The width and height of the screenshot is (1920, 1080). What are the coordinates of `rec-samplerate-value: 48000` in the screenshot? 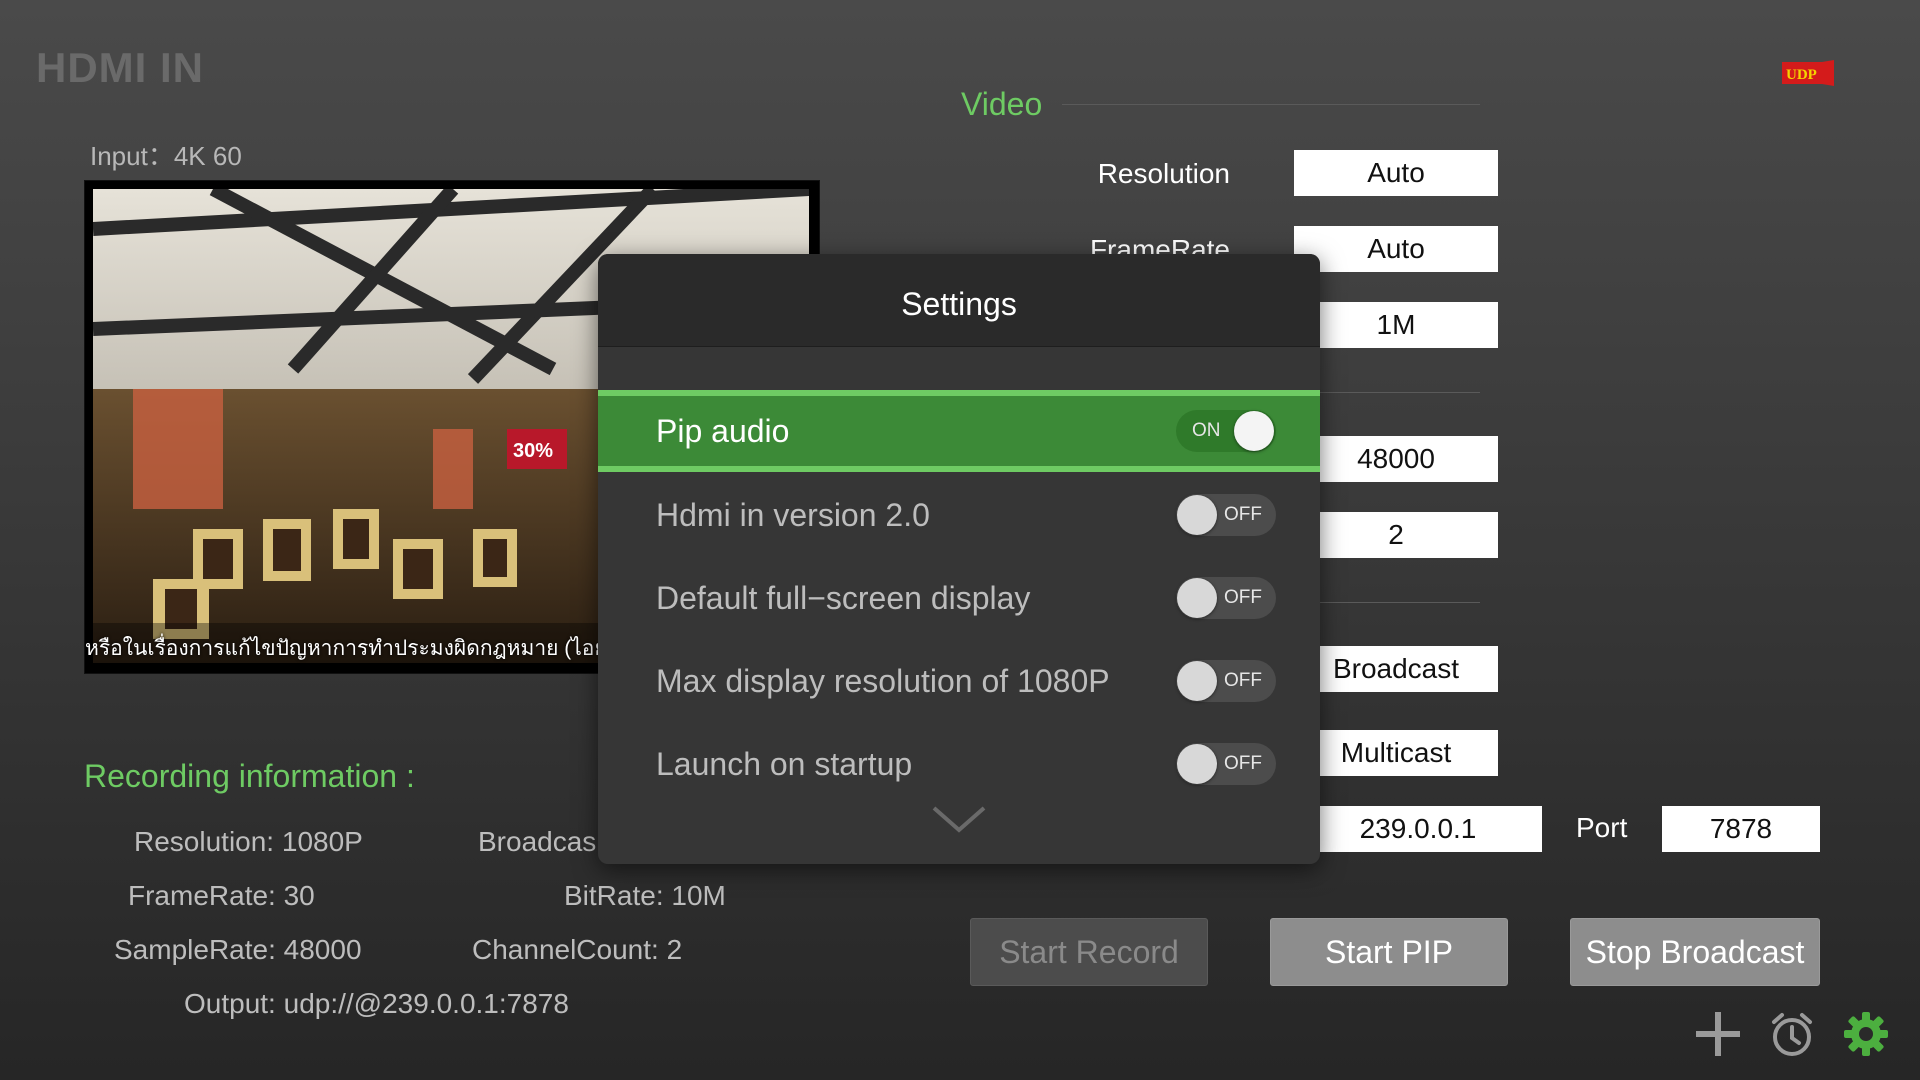 It's located at (322, 949).